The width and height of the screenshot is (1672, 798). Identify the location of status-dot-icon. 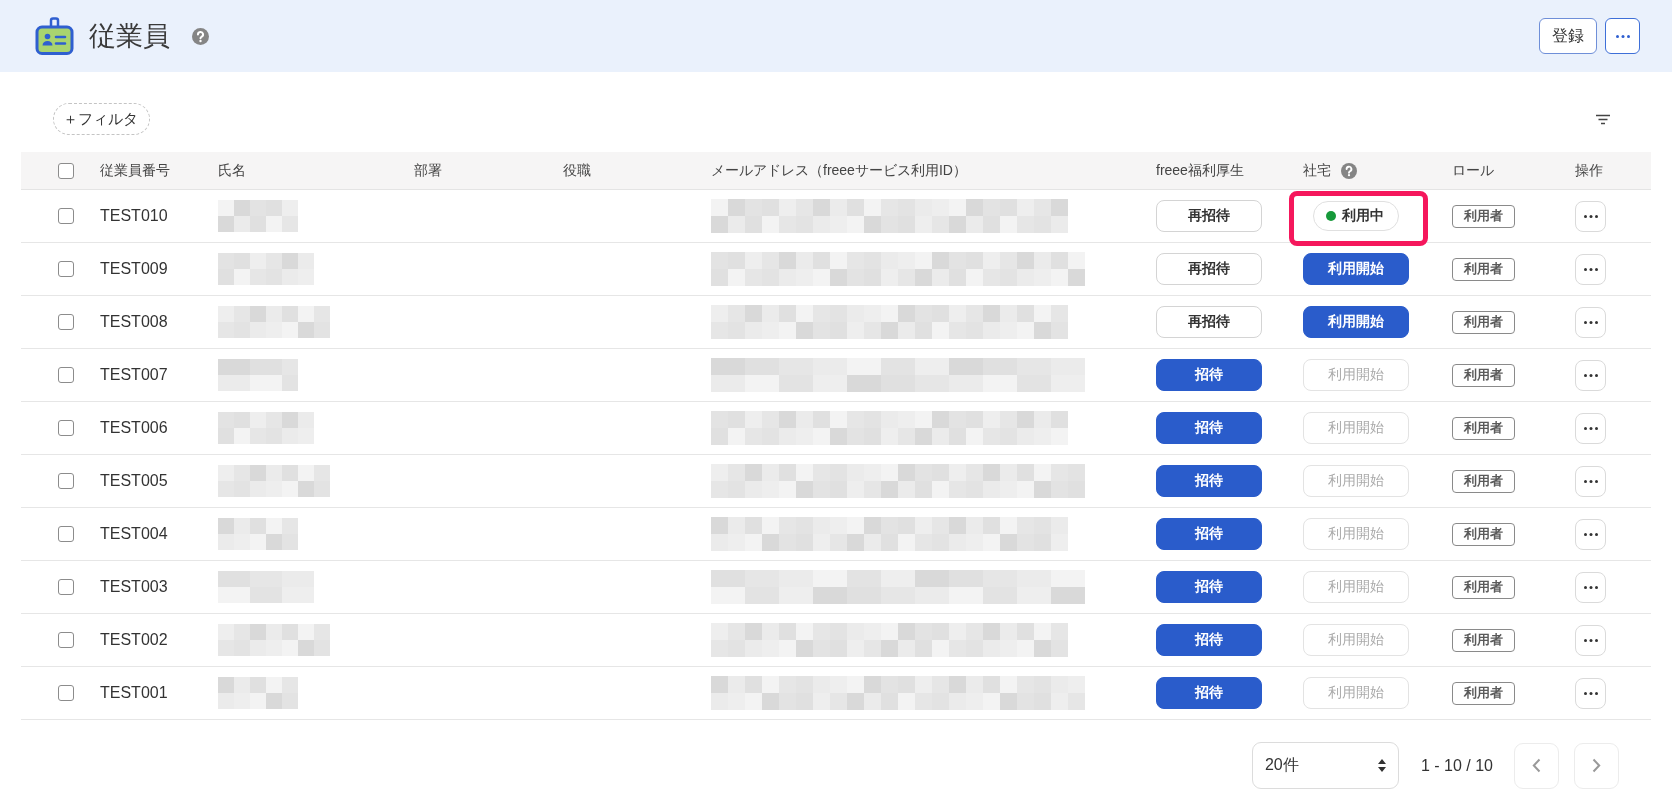
(1331, 216).